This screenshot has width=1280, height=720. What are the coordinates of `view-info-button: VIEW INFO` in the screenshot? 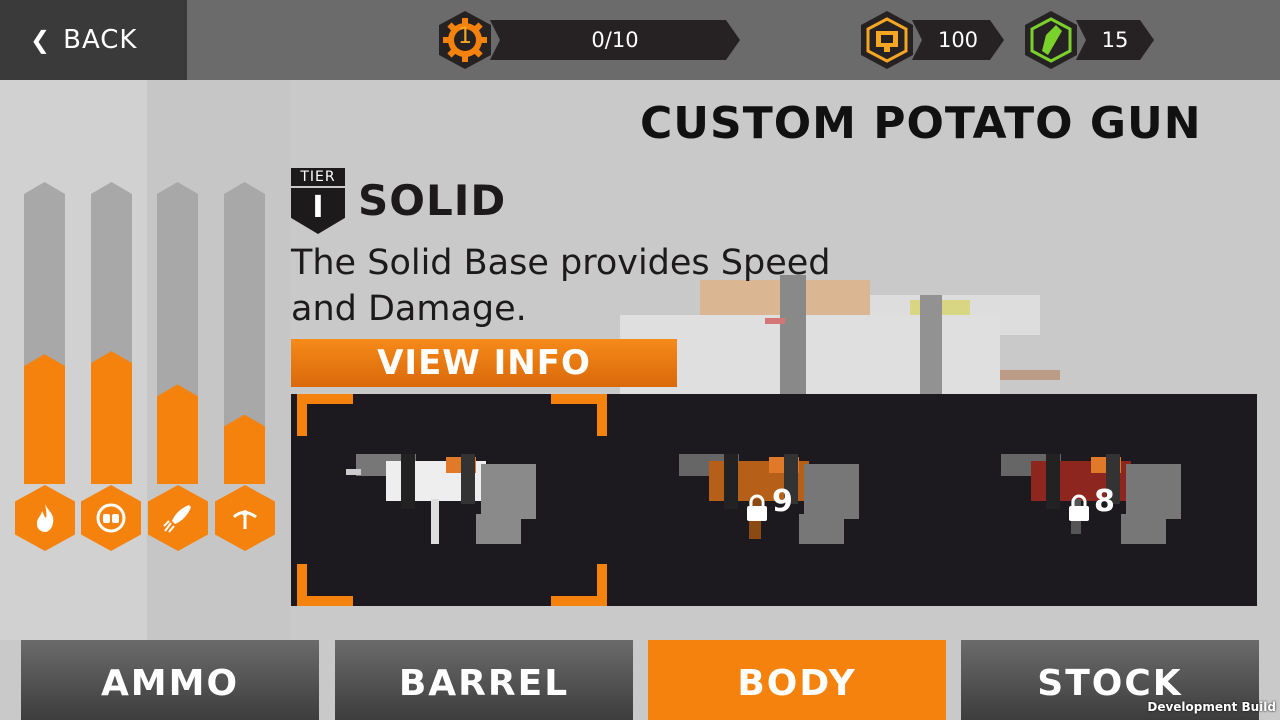 It's located at (484, 363).